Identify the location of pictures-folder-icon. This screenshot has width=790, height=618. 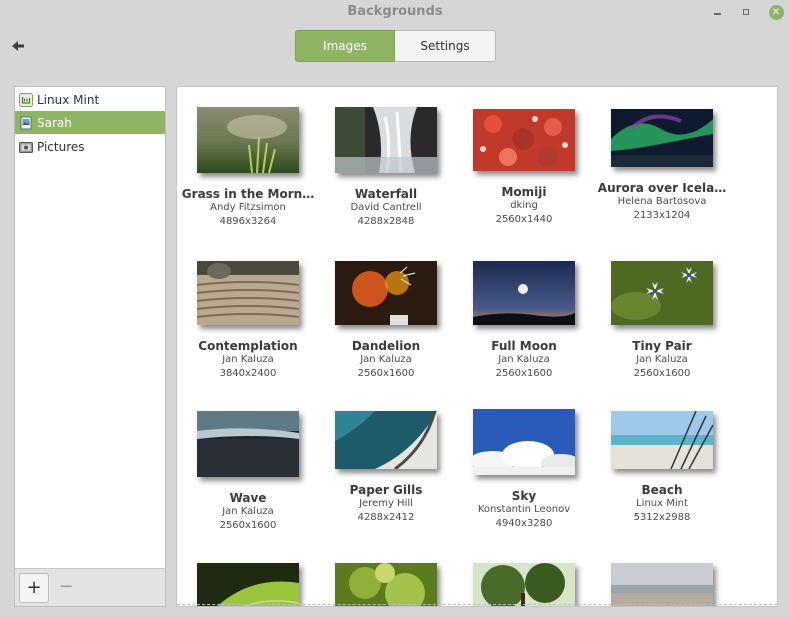
(26, 147).